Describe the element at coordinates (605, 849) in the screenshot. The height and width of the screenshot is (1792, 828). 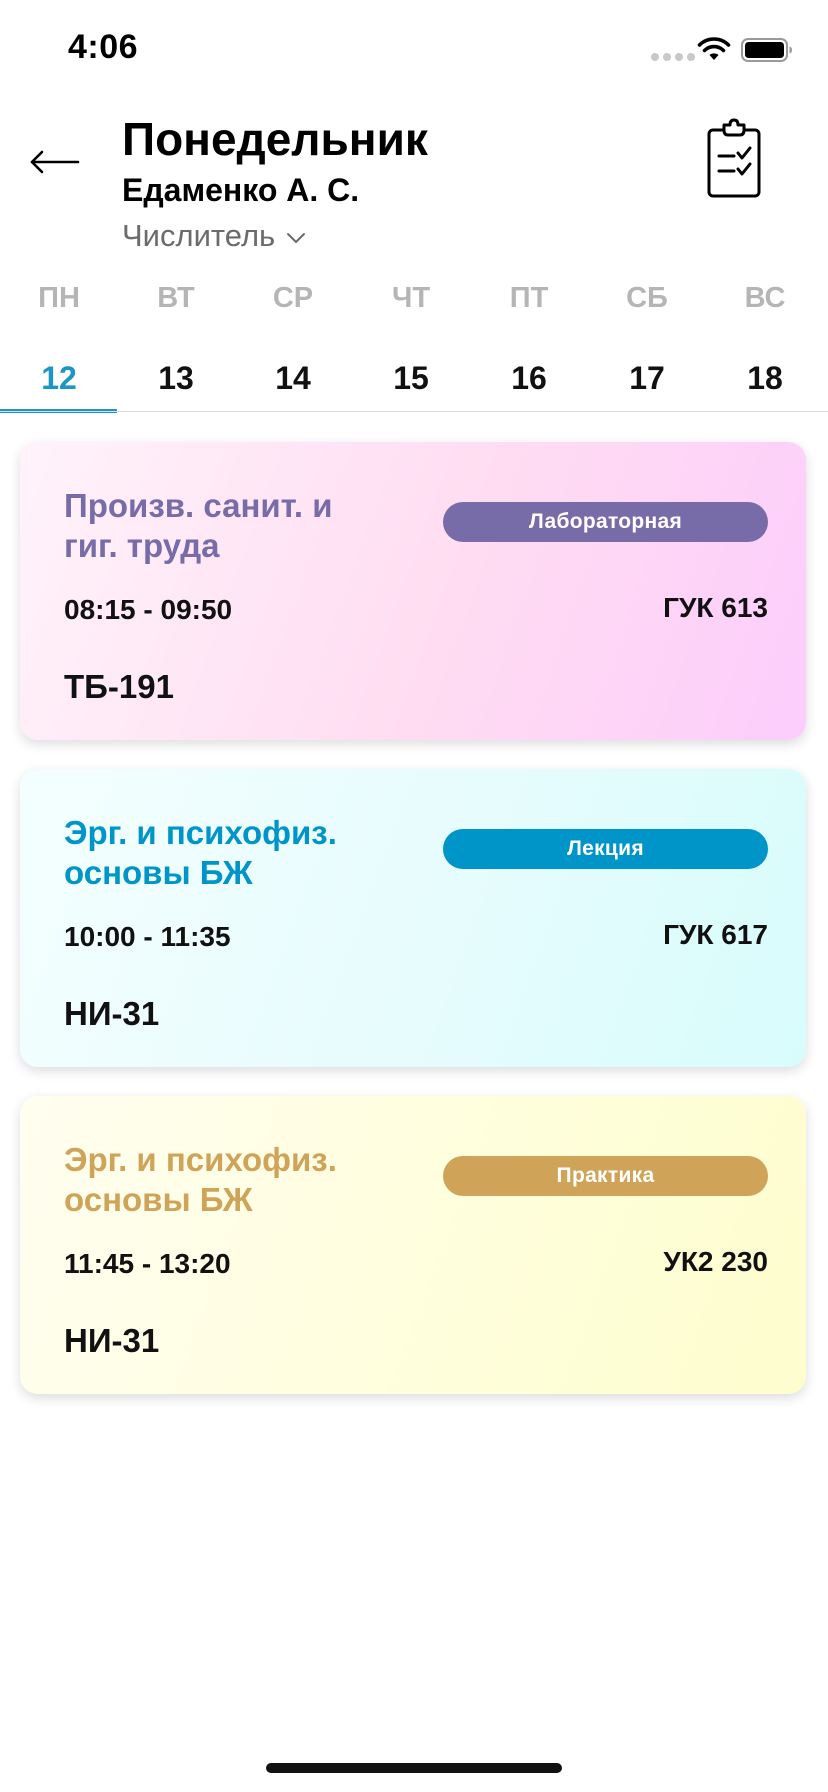
I see `lesson-type-badge: Лекция` at that location.